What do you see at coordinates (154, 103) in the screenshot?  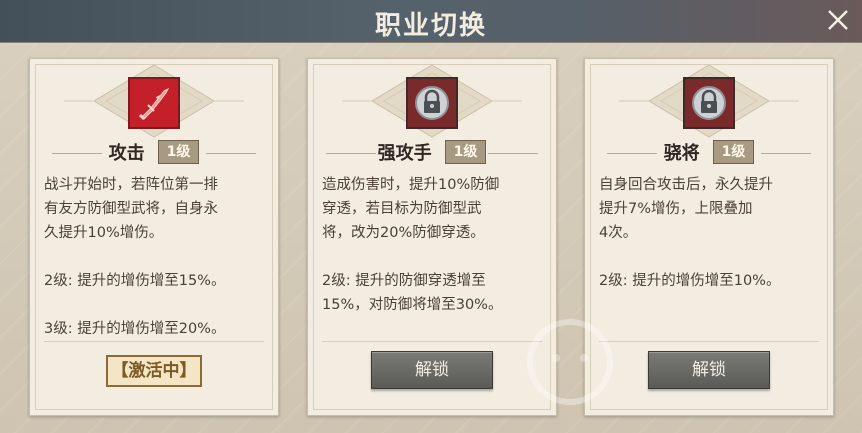 I see `blade-icon` at bounding box center [154, 103].